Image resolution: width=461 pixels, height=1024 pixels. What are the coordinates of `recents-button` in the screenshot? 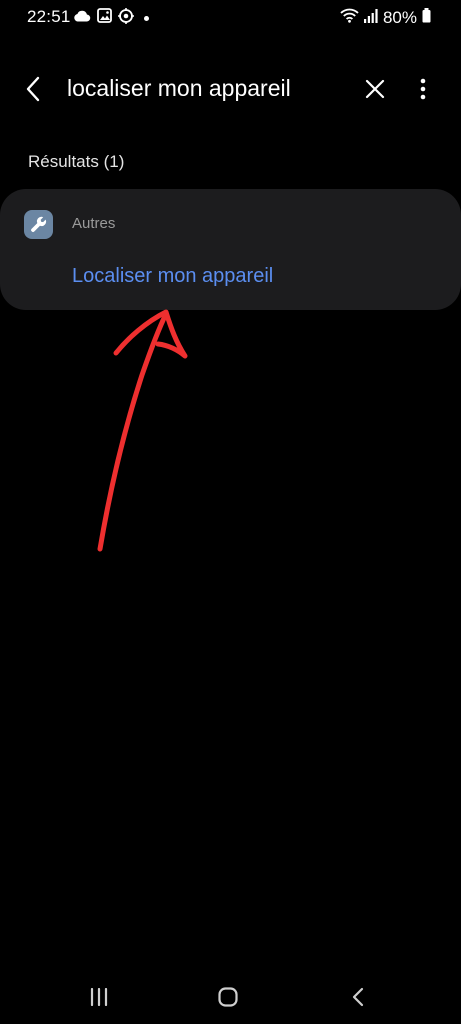 It's located at (99, 997).